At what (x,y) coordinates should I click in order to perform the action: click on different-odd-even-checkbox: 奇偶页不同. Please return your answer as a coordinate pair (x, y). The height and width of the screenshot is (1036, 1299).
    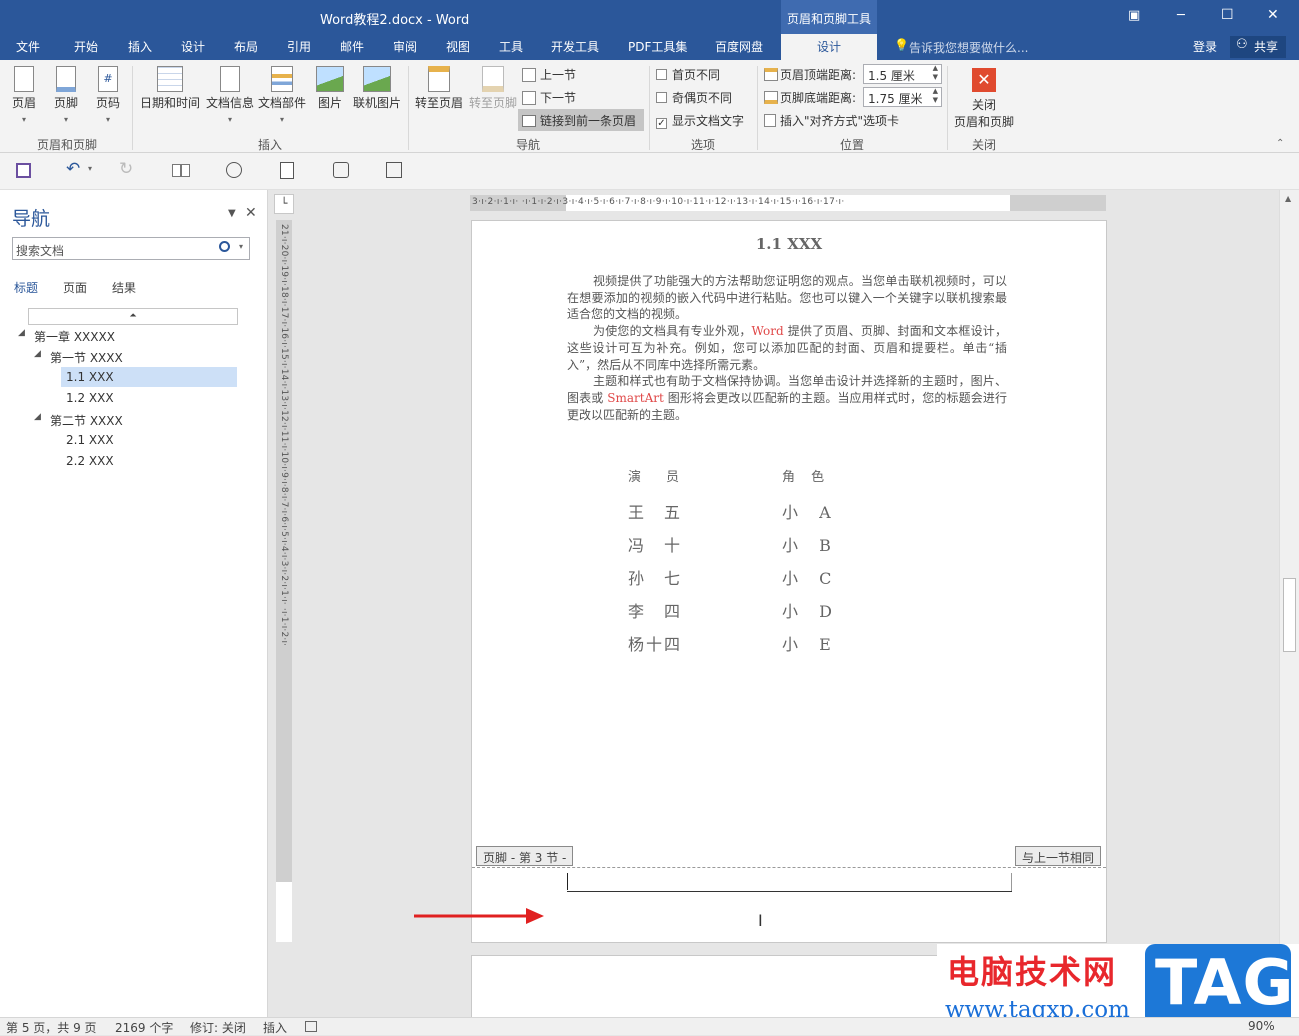
    Looking at the image, I should click on (694, 97).